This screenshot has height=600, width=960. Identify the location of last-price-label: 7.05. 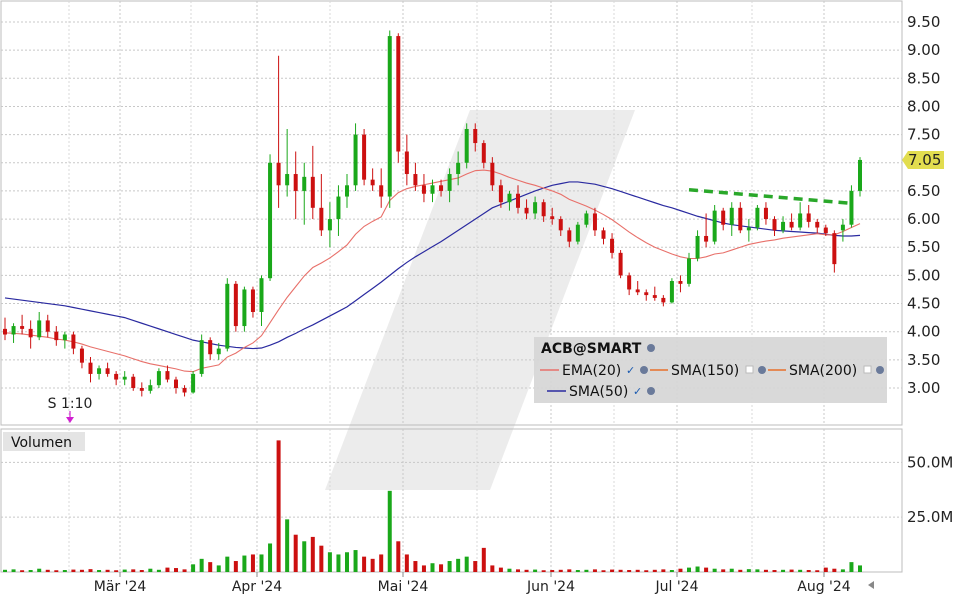
(924, 160).